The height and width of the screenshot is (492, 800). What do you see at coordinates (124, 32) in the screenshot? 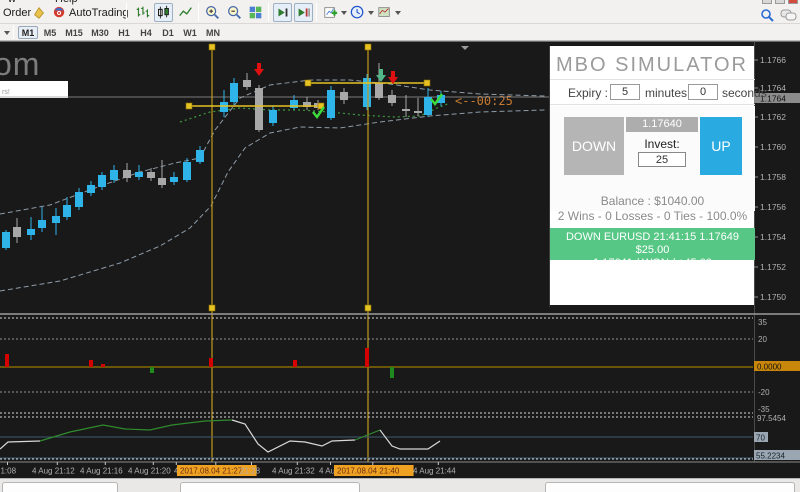
I see `timeframe-button-h1: H1` at bounding box center [124, 32].